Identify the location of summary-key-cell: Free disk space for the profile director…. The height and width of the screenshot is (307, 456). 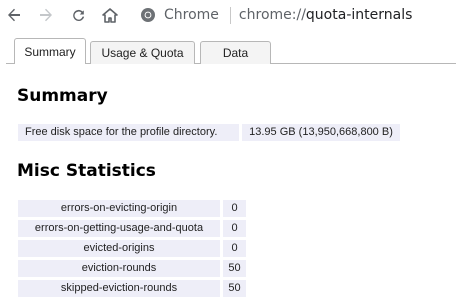
(128, 132).